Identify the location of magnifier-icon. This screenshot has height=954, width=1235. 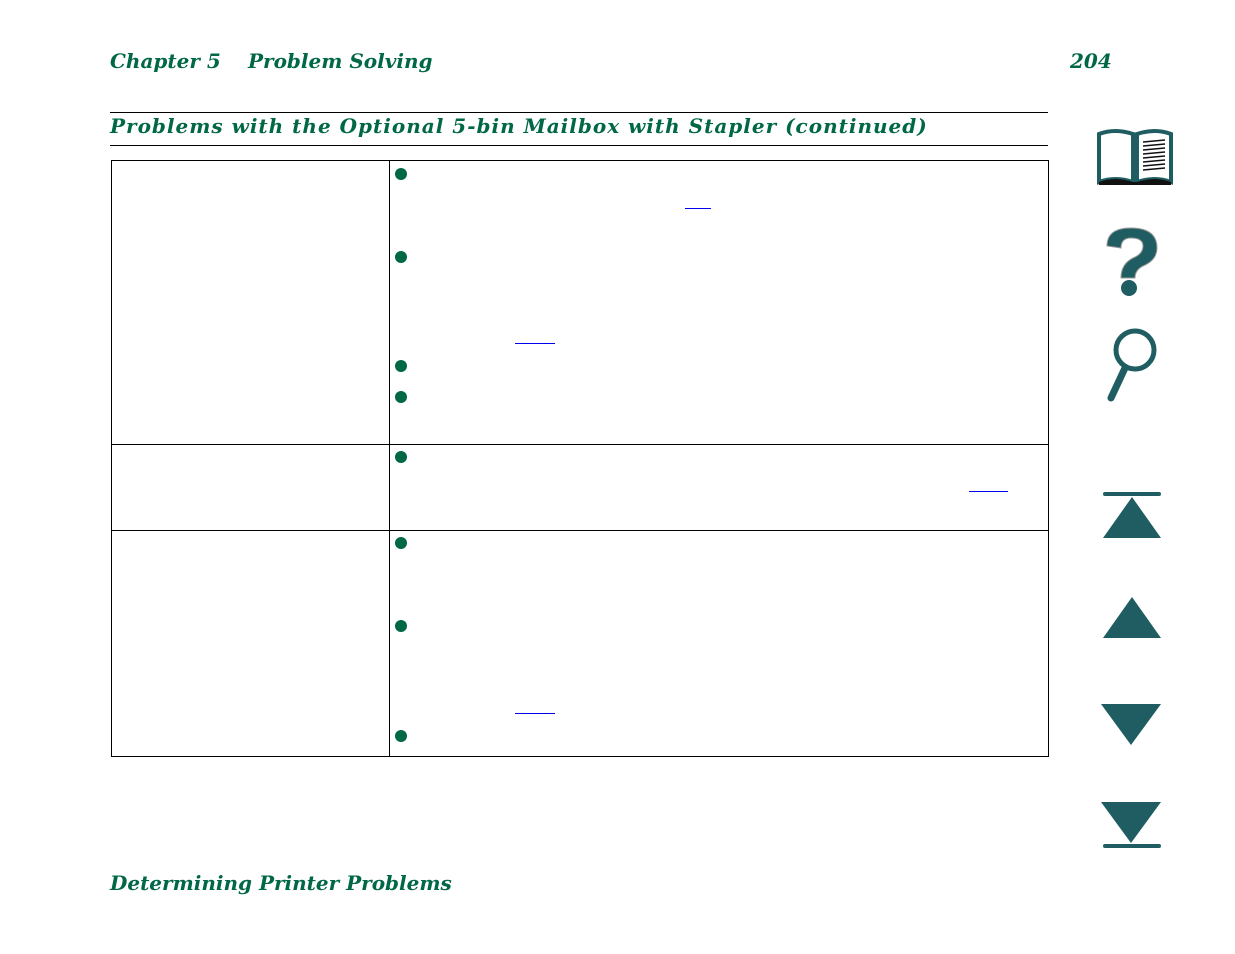
(1135, 366).